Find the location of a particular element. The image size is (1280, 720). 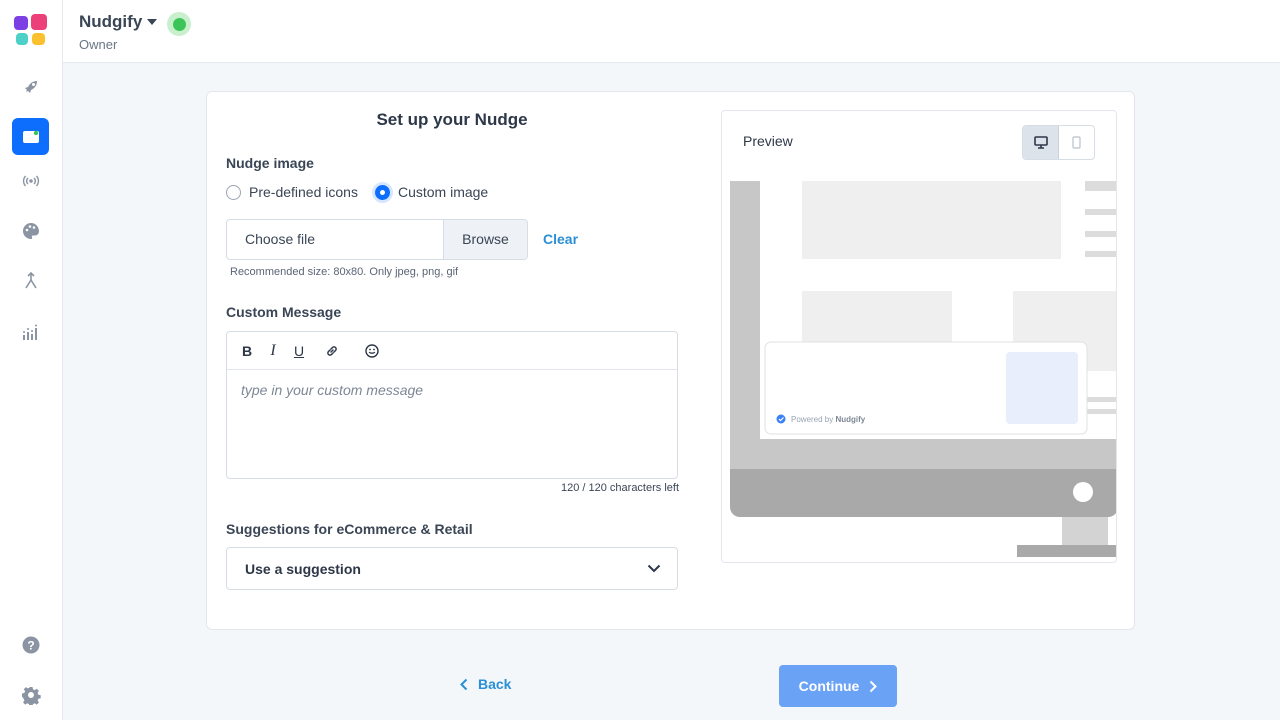

desktop-icon is located at coordinates (1040, 142).